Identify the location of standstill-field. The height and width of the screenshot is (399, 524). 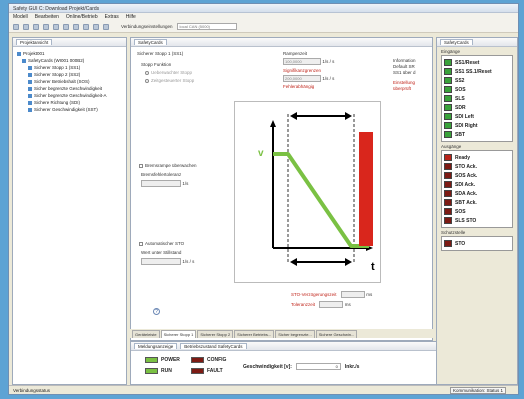
(161, 261).